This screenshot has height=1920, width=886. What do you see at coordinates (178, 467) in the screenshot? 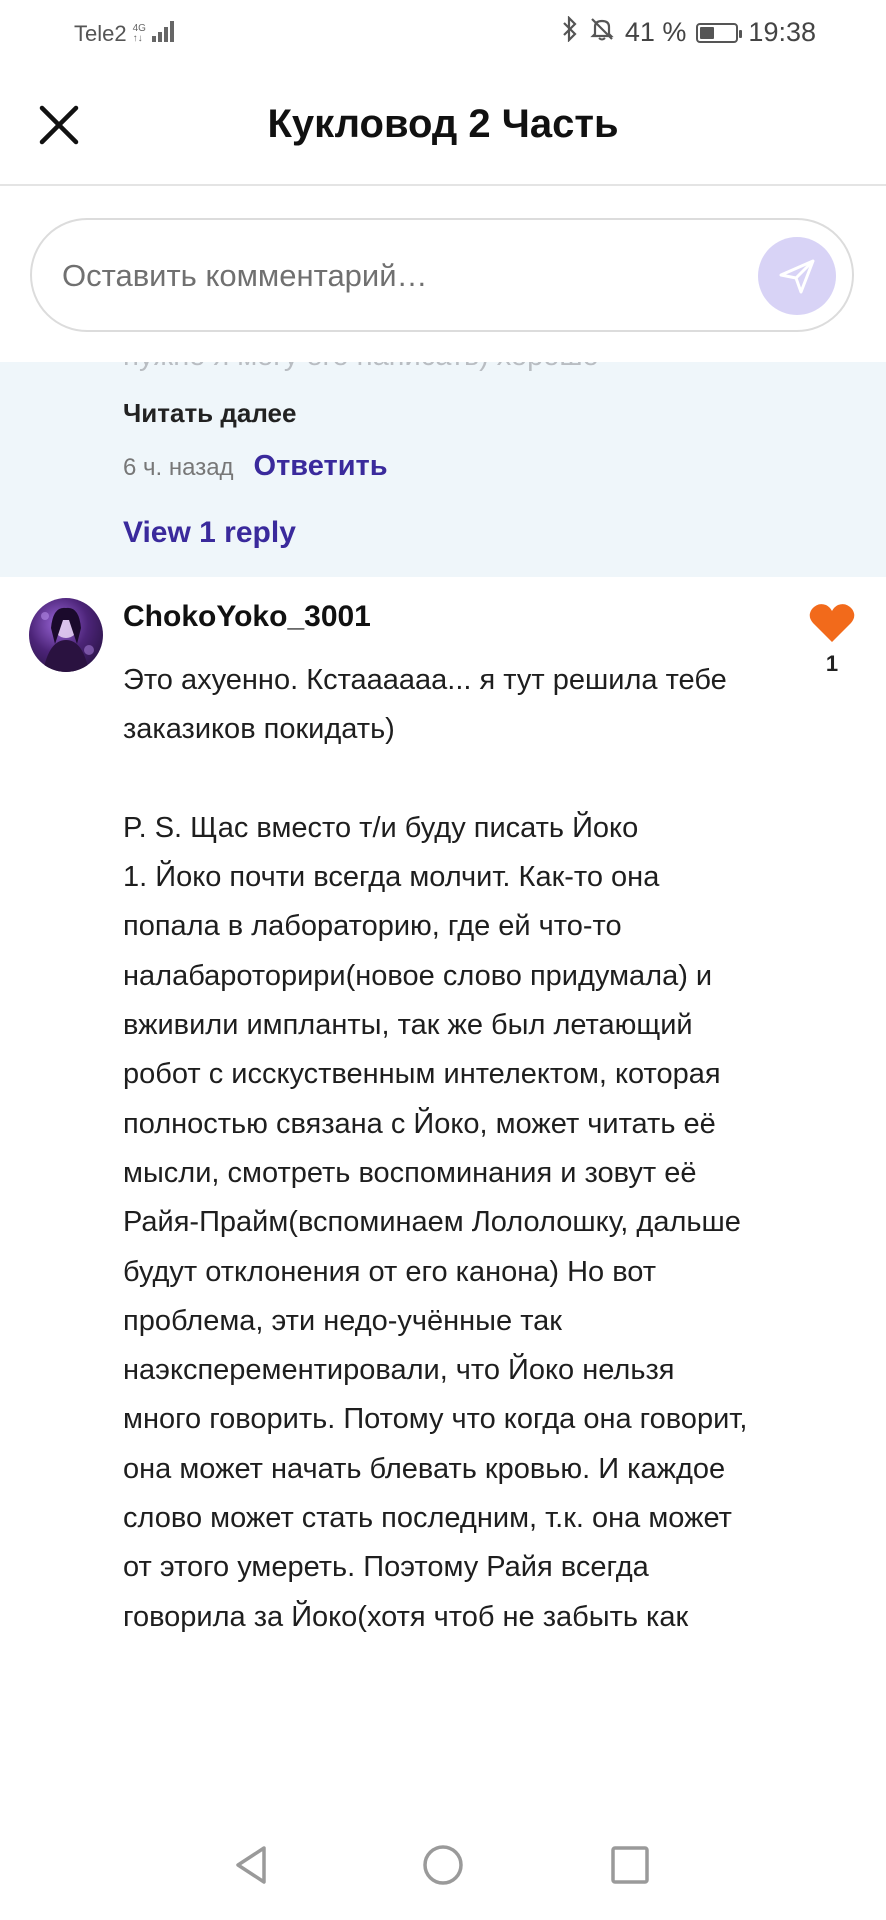
I see `comment-time: 6 ч. назад` at bounding box center [178, 467].